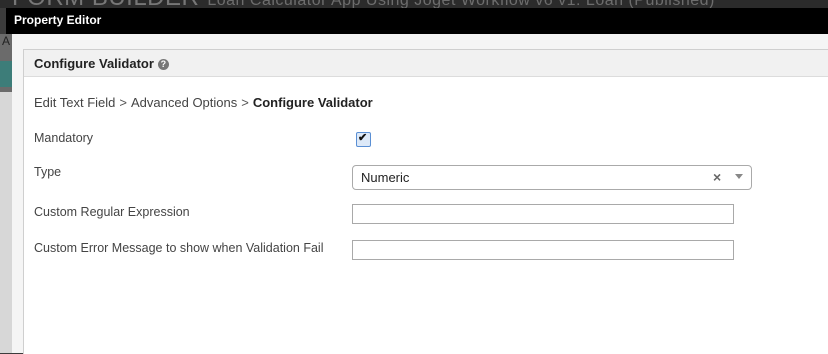 The height and width of the screenshot is (354, 828). I want to click on form-builder-title: FORM BUILDER, so click(105, 4).